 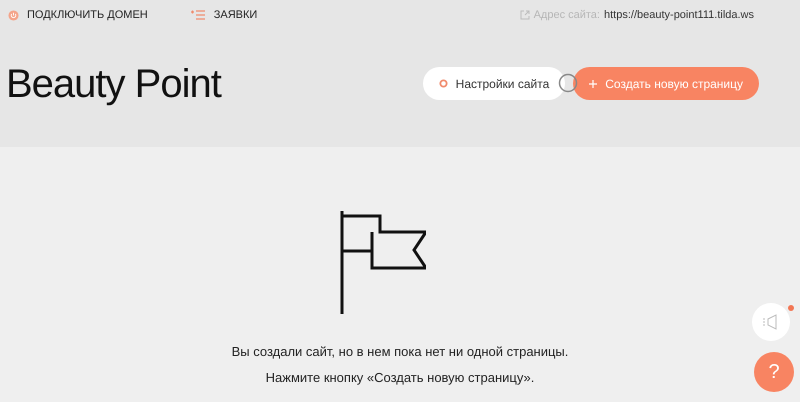 What do you see at coordinates (383, 262) in the screenshot?
I see `flag-icon` at bounding box center [383, 262].